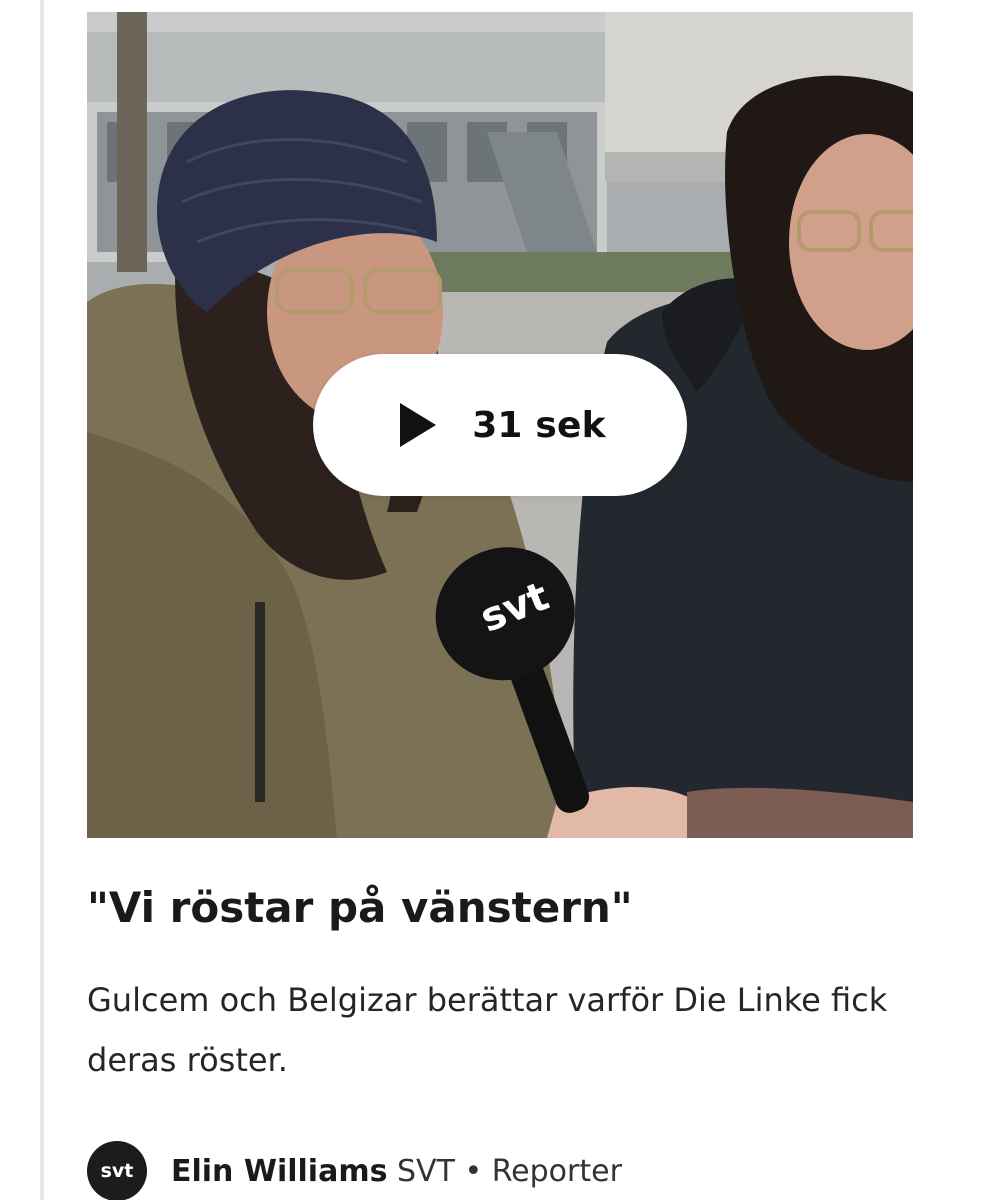  What do you see at coordinates (426, 1171) in the screenshot?
I see `author-organization: SVT` at bounding box center [426, 1171].